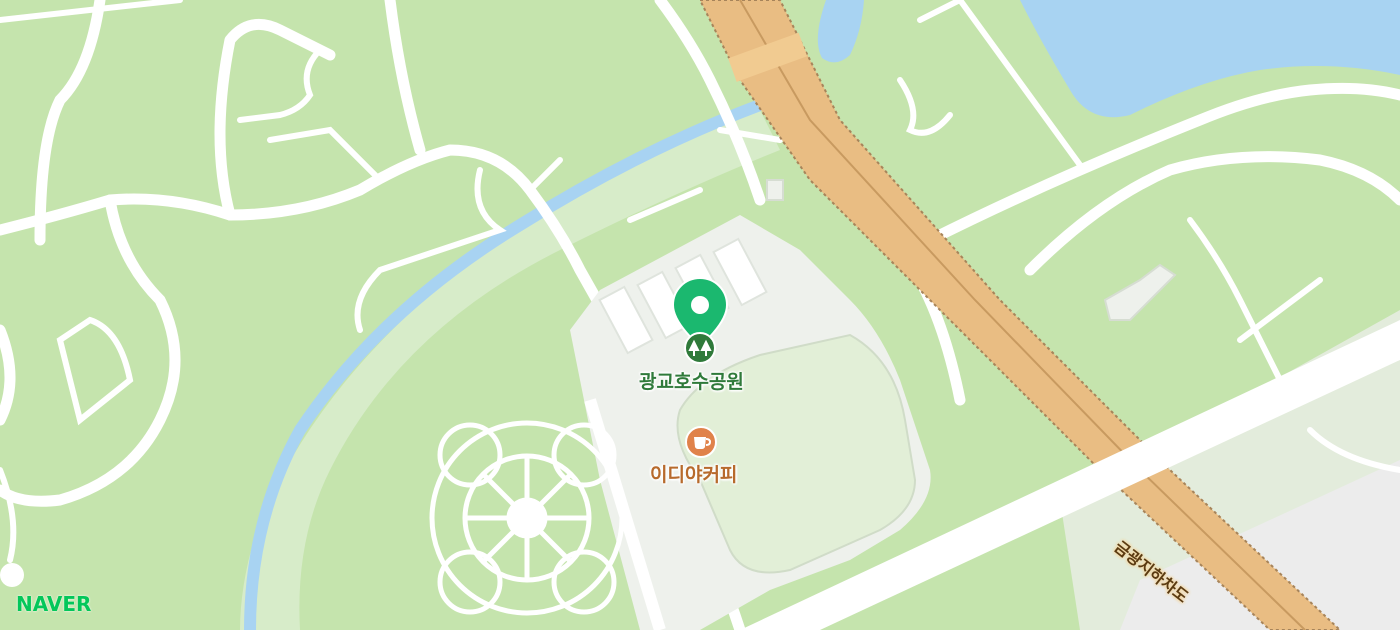 This screenshot has width=1400, height=630. I want to click on place-label-cafe: 이디야커피, so click(693, 473).